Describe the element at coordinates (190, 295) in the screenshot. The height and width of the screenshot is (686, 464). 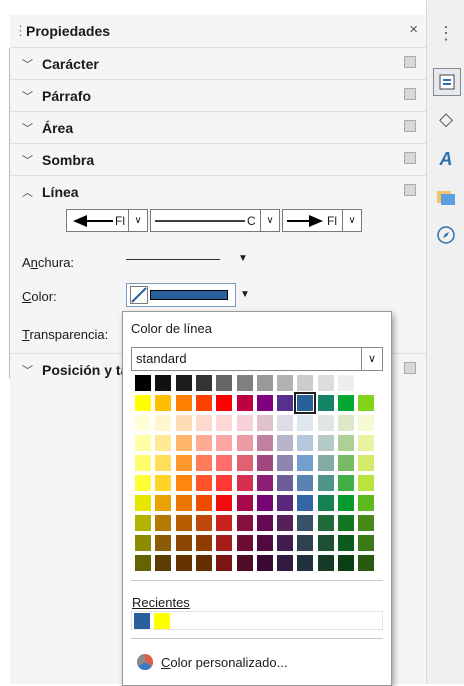
I see `line-color-button: ▼` at that location.